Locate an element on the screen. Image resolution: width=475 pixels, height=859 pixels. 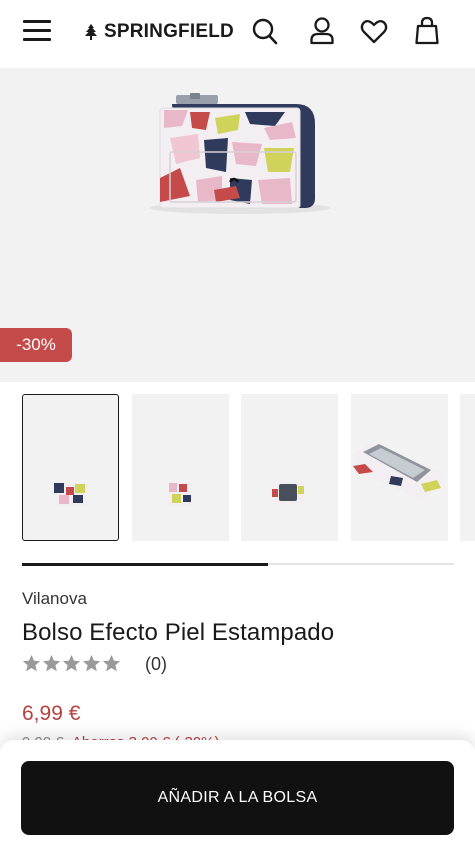
rating-count: (0) is located at coordinates (156, 664).